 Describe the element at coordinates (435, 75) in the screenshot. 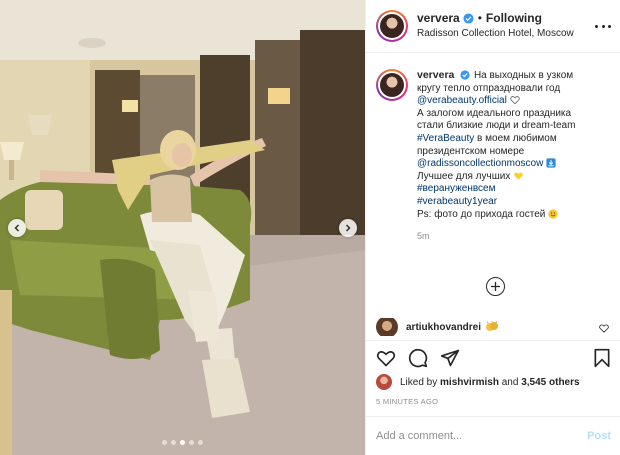

I see `caption-username: ververa` at that location.